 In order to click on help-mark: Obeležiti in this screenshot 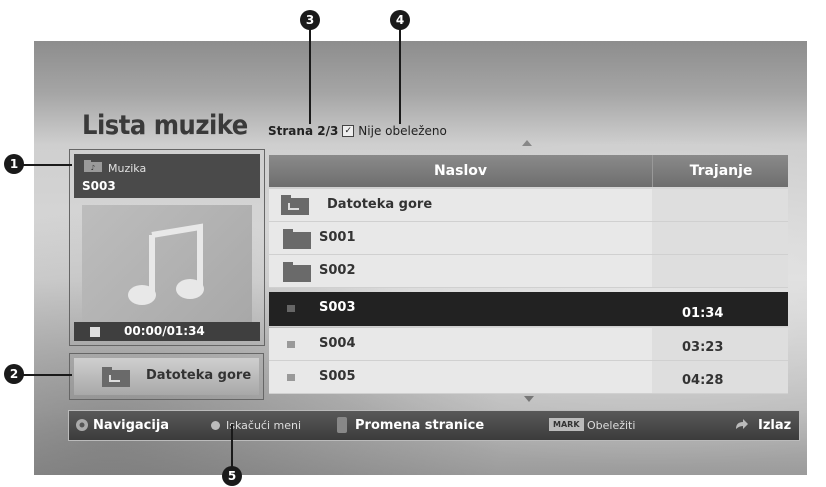, I will do `click(611, 425)`.